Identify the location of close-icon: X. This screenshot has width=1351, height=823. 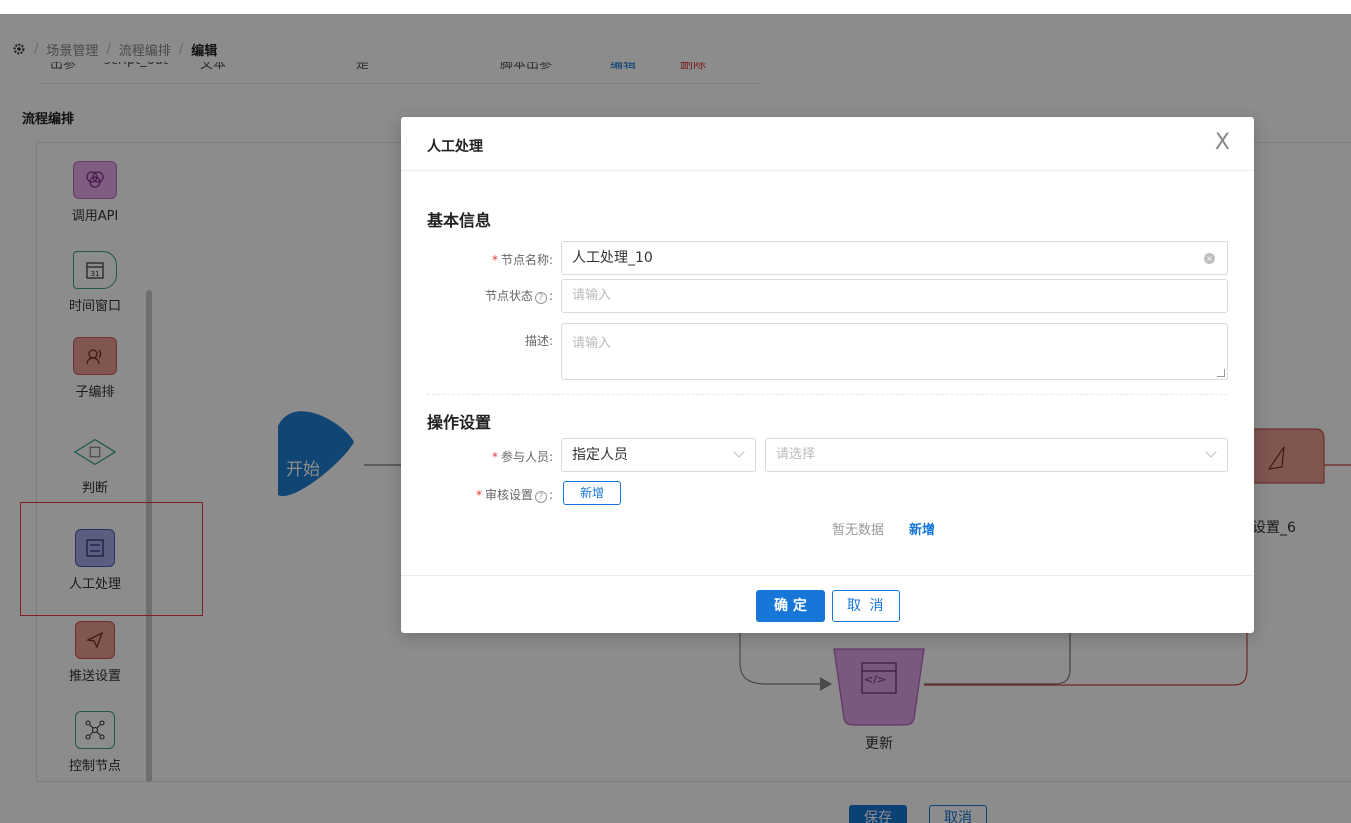
(1222, 143).